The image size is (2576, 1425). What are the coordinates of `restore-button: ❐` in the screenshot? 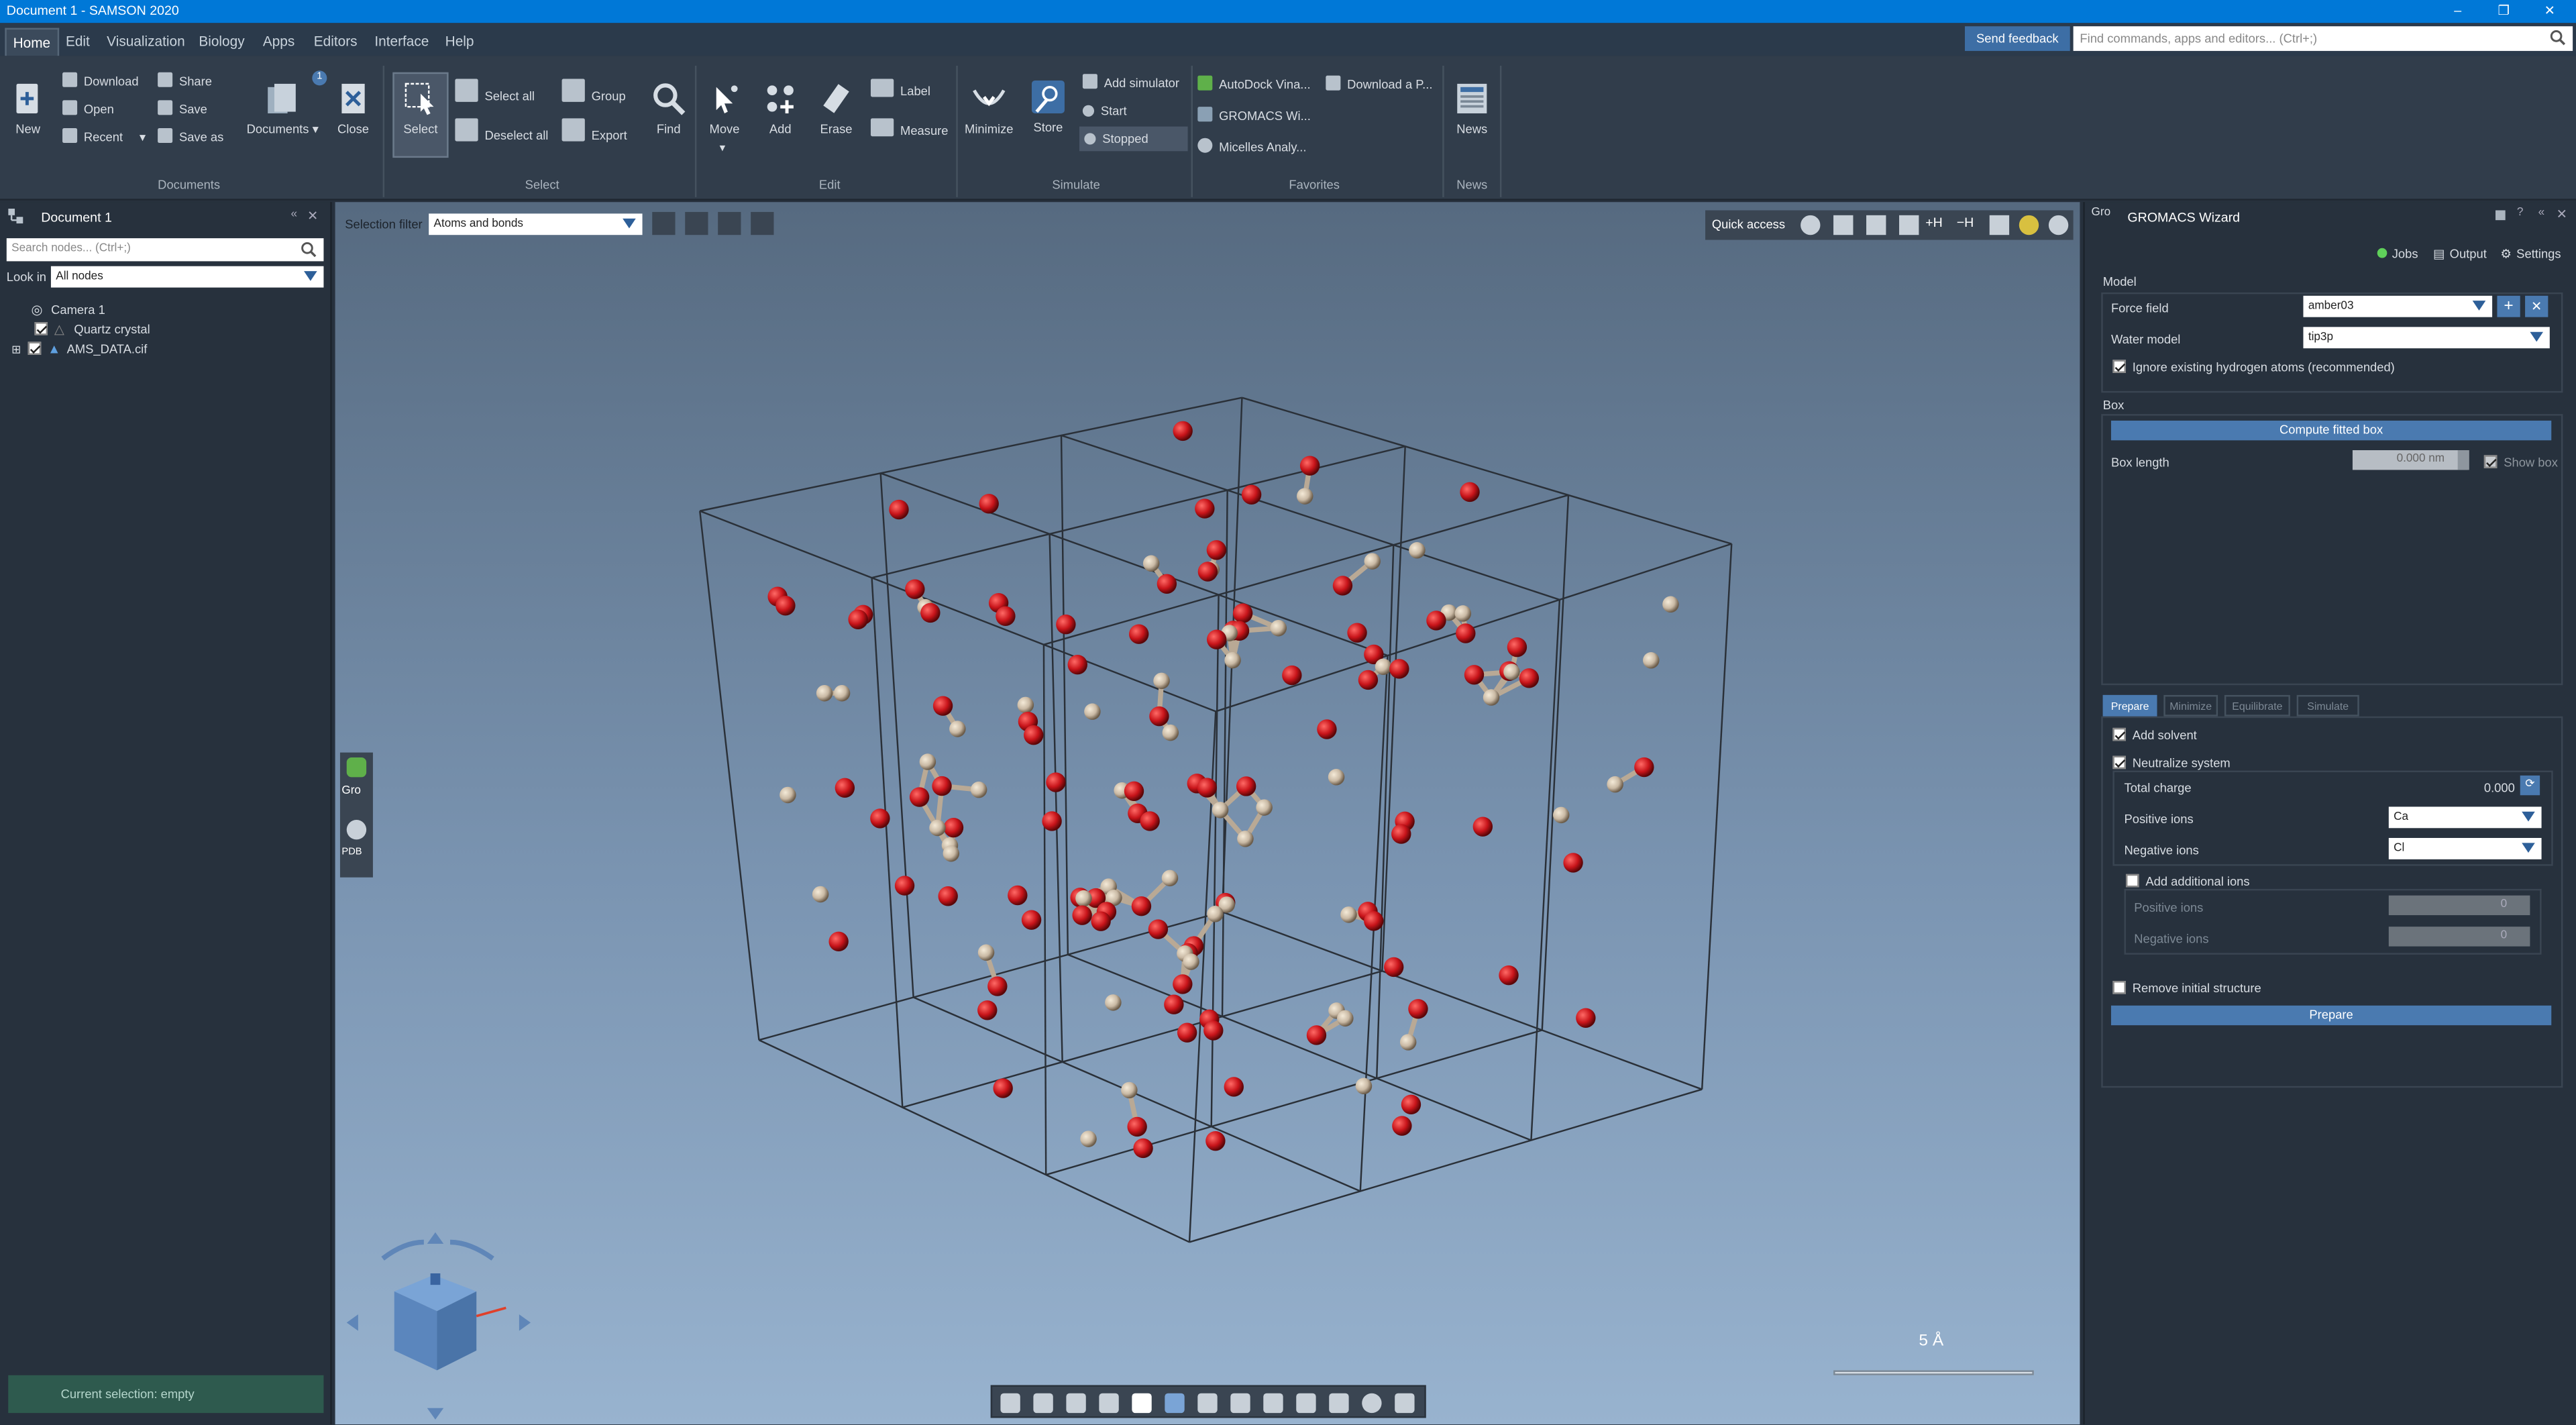 It's located at (2504, 11).